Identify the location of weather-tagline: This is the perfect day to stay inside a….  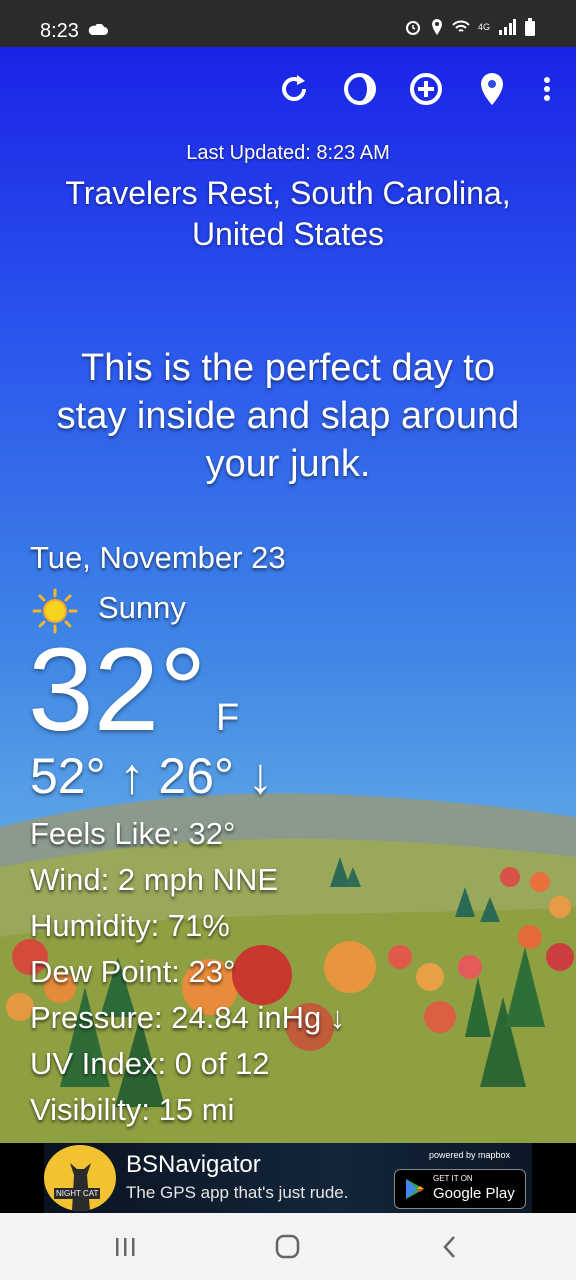
(288, 416).